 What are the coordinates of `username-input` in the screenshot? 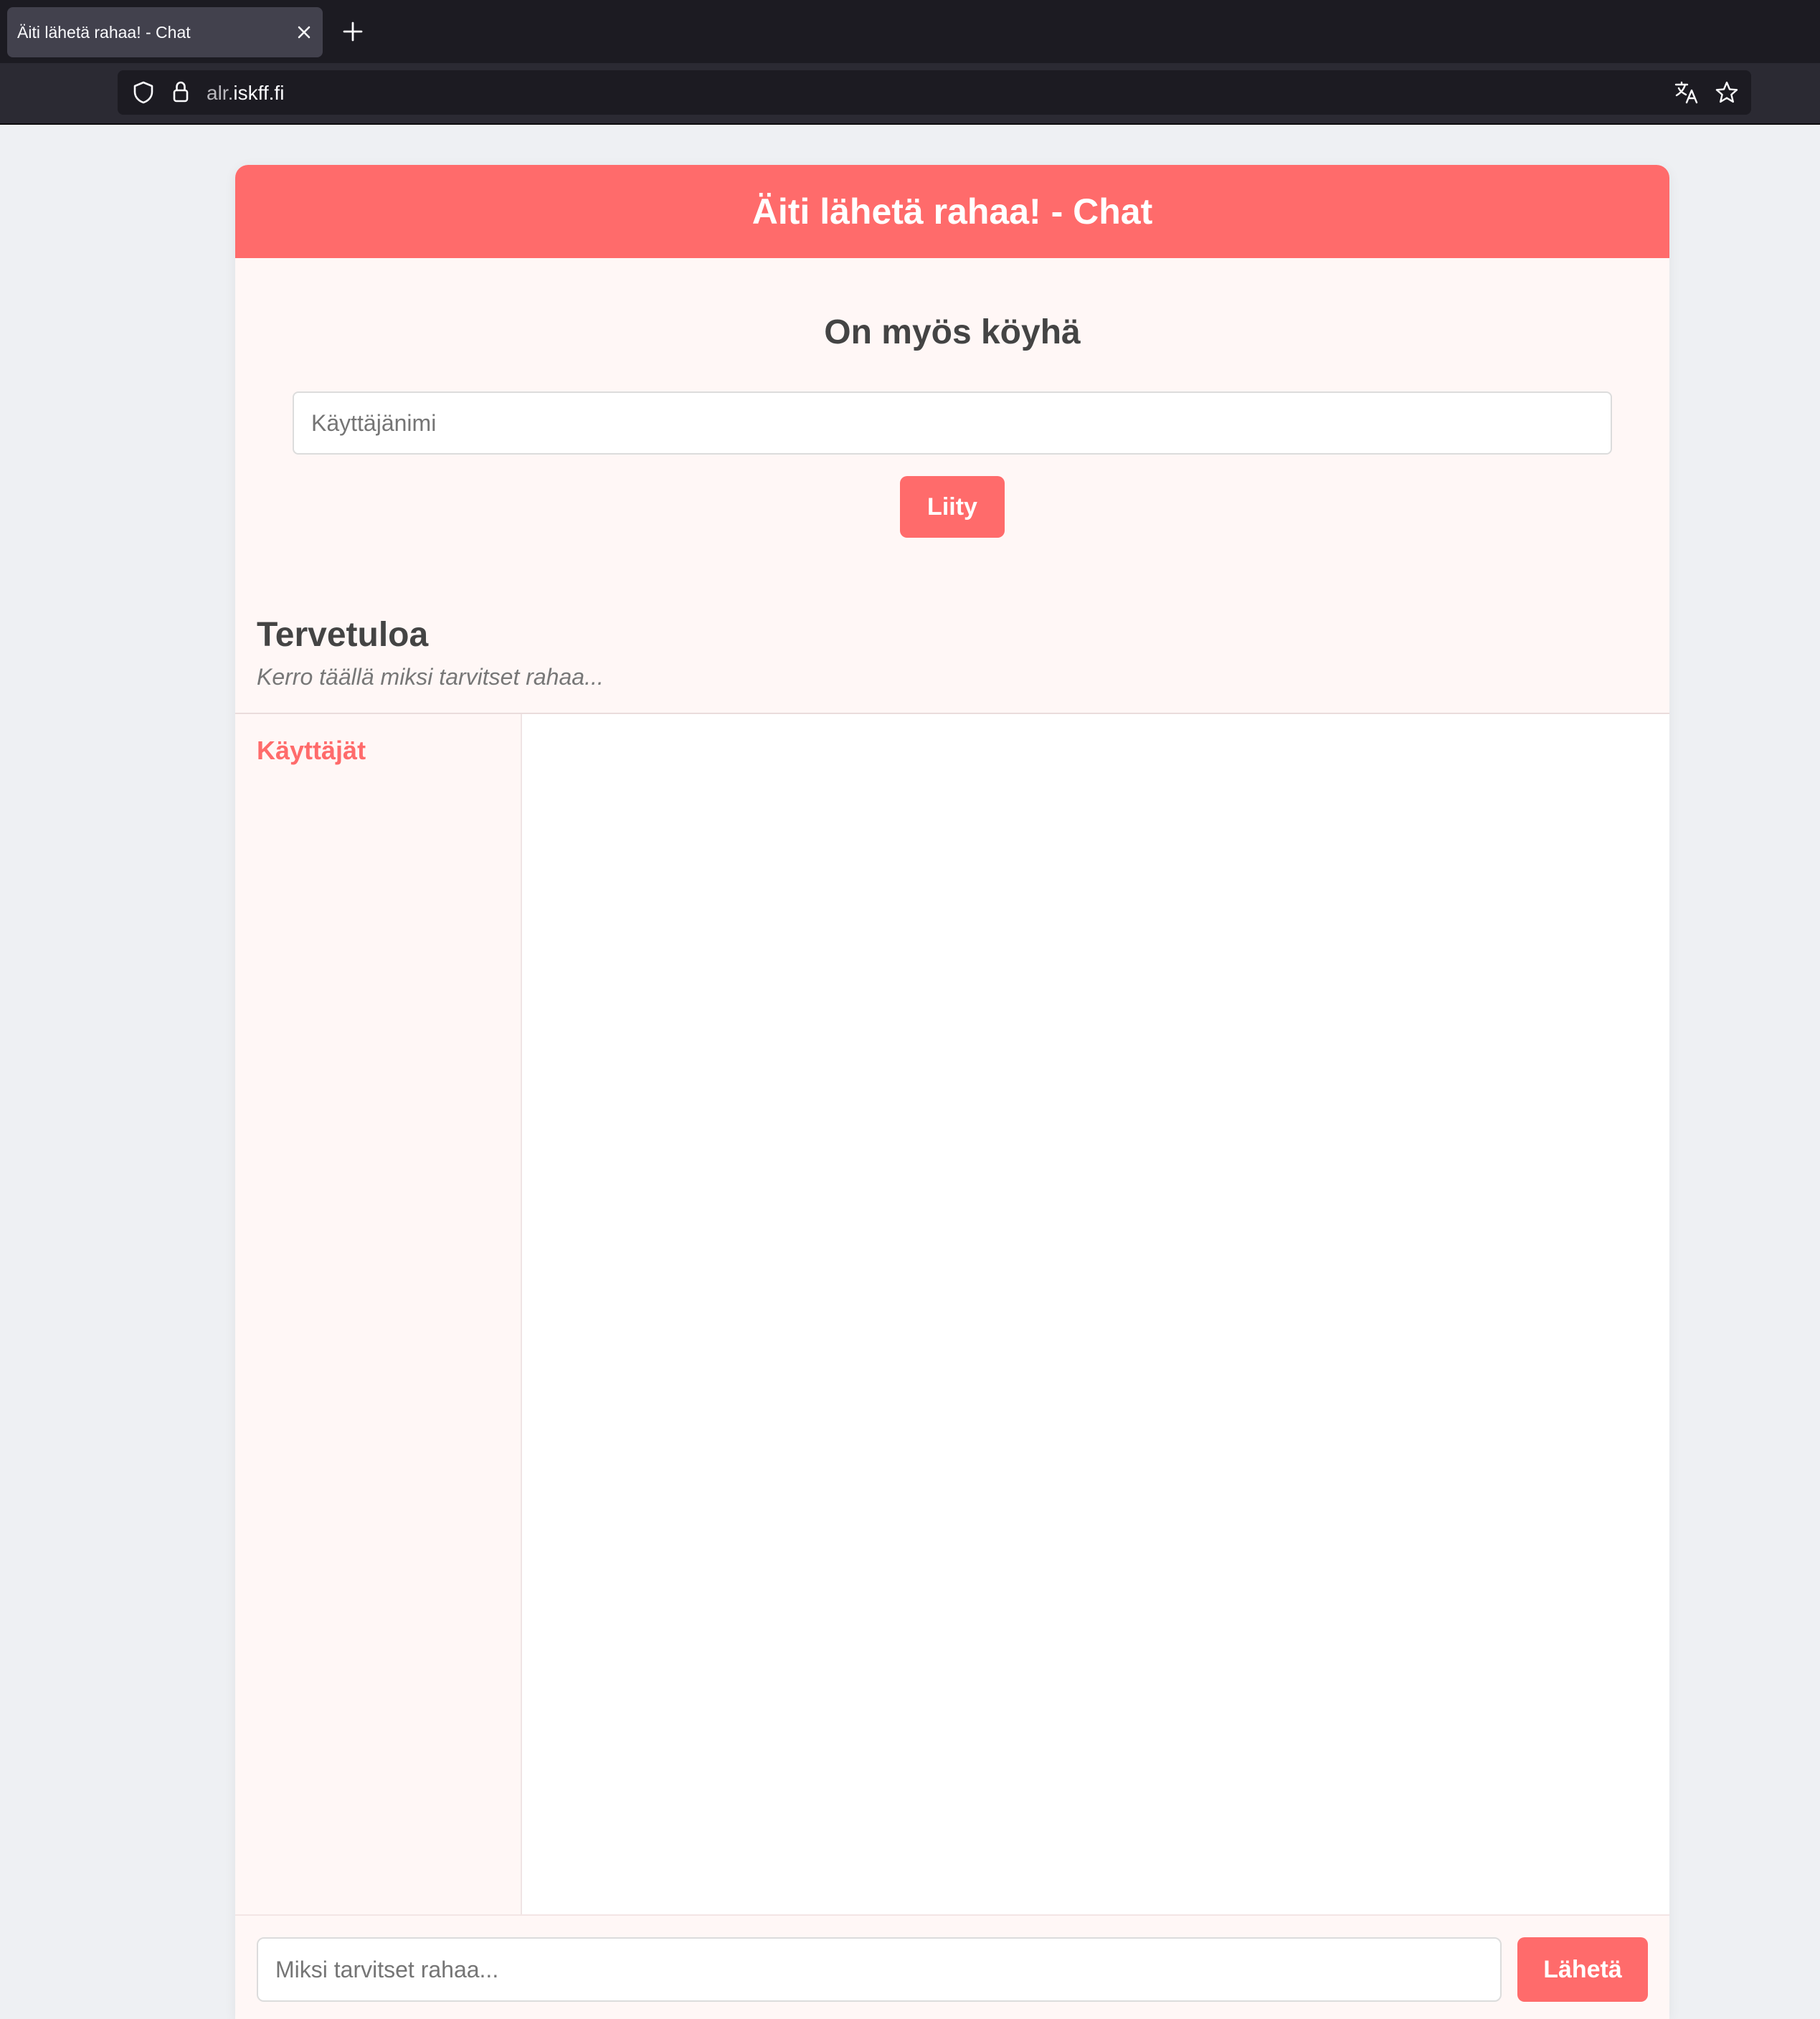 It's located at (952, 423).